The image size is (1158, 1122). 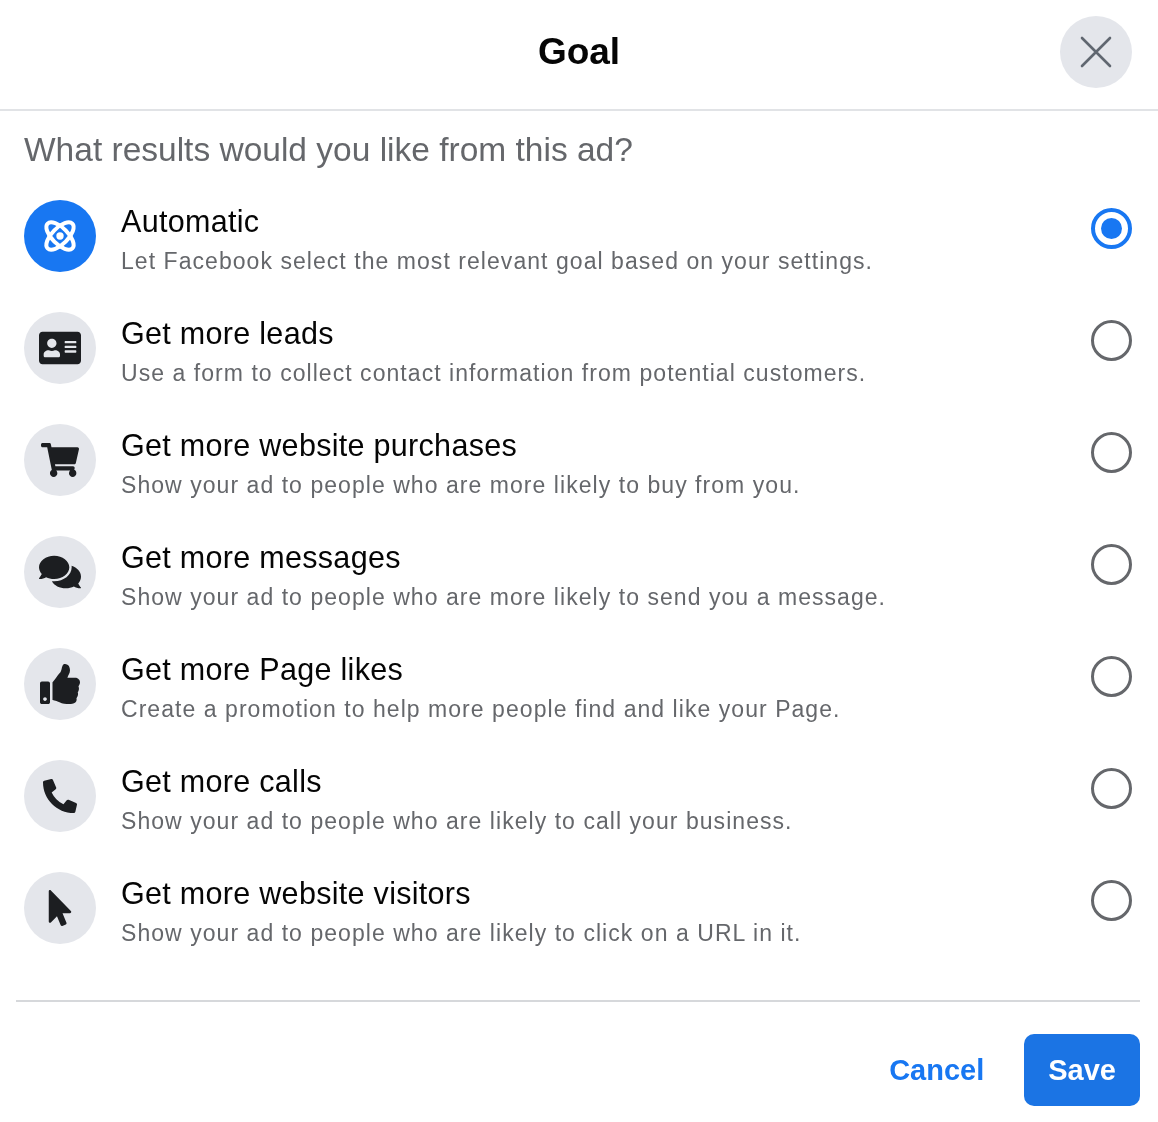 What do you see at coordinates (329, 150) in the screenshot?
I see `question-text: What results would you like from this ad?` at bounding box center [329, 150].